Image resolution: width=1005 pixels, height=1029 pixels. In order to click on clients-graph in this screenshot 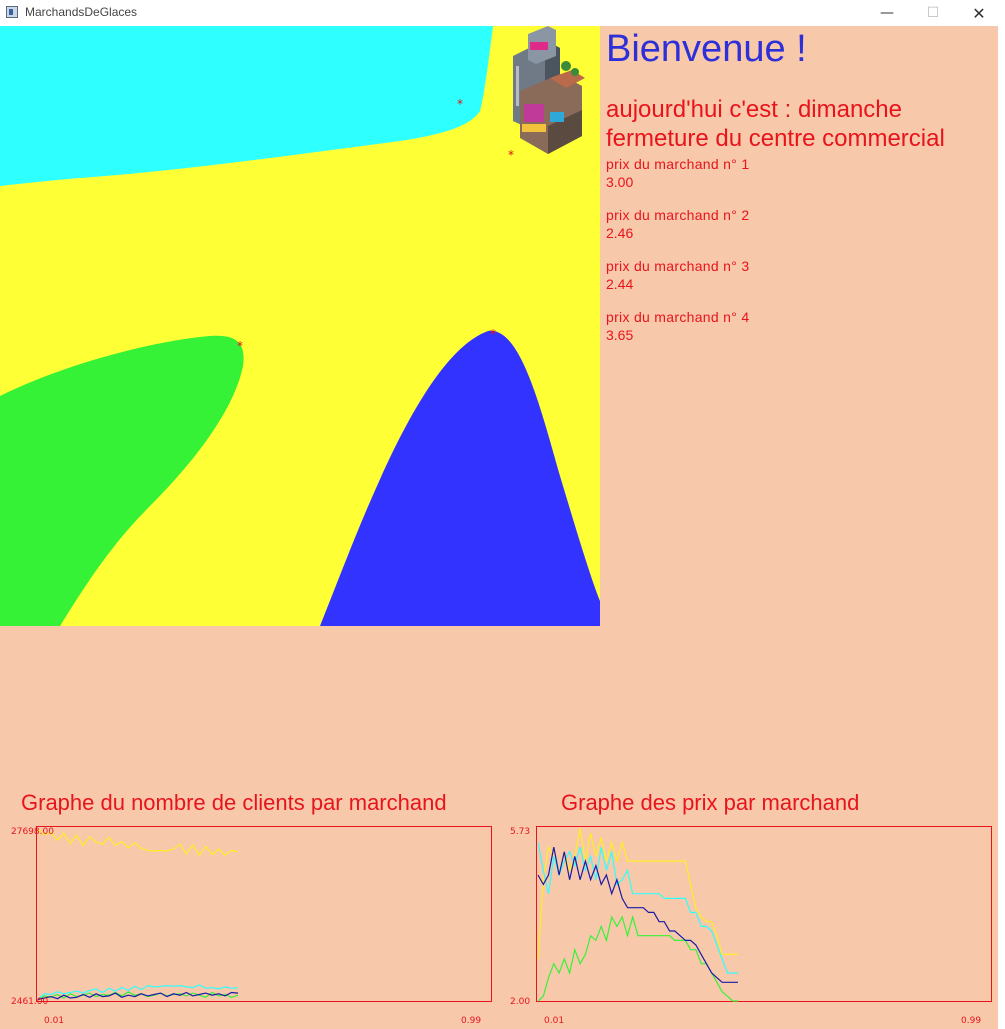, I will do `click(264, 914)`.